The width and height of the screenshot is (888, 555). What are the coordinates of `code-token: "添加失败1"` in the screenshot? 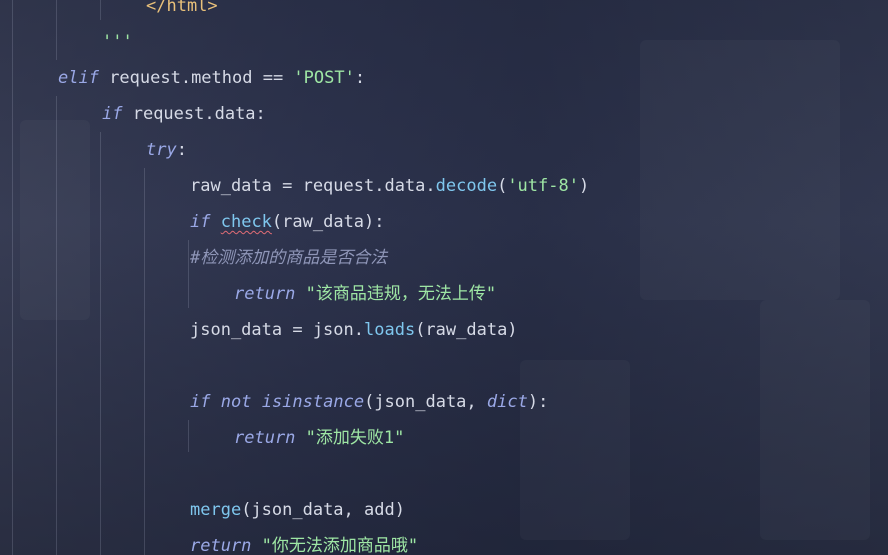 It's located at (355, 438).